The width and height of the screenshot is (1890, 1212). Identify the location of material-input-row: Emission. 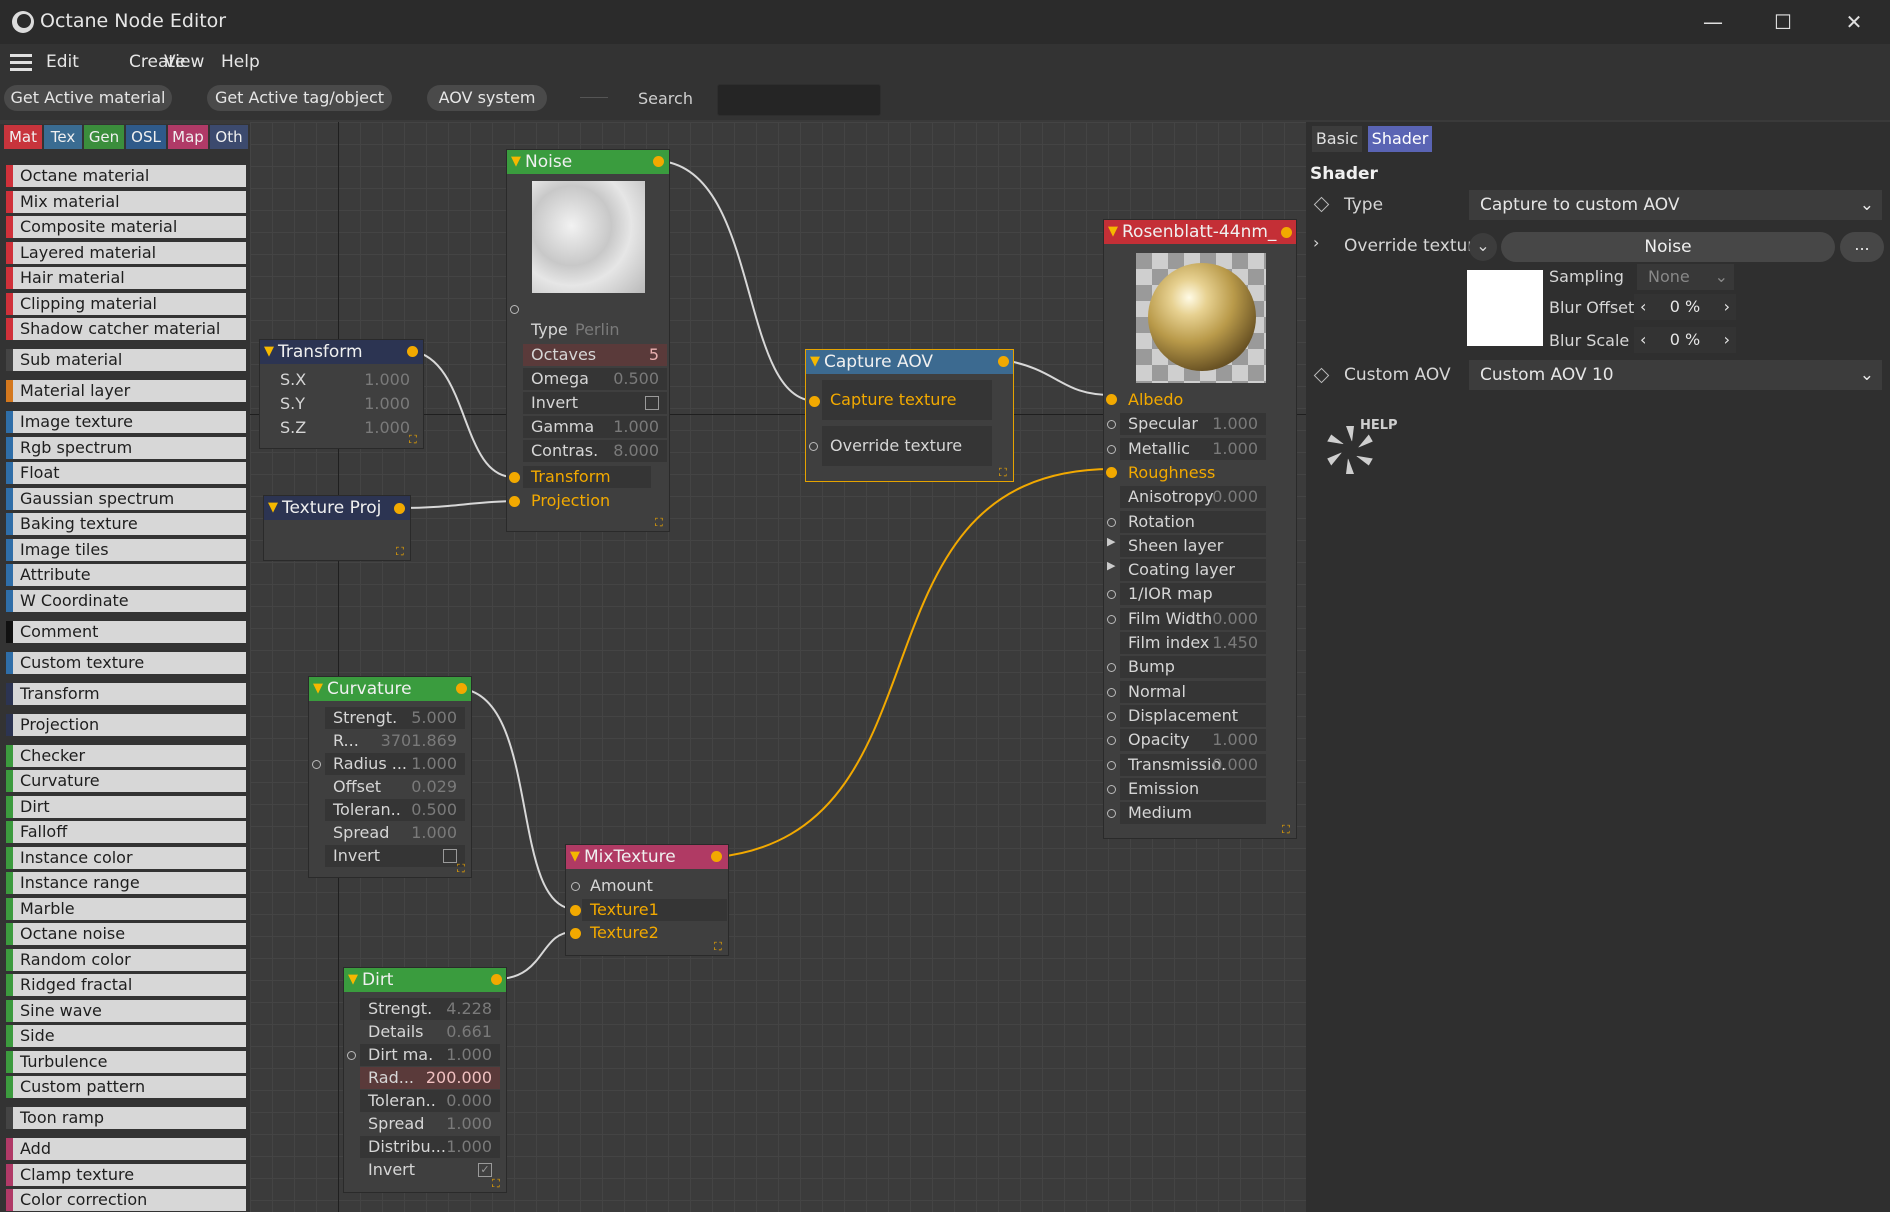
(1193, 788).